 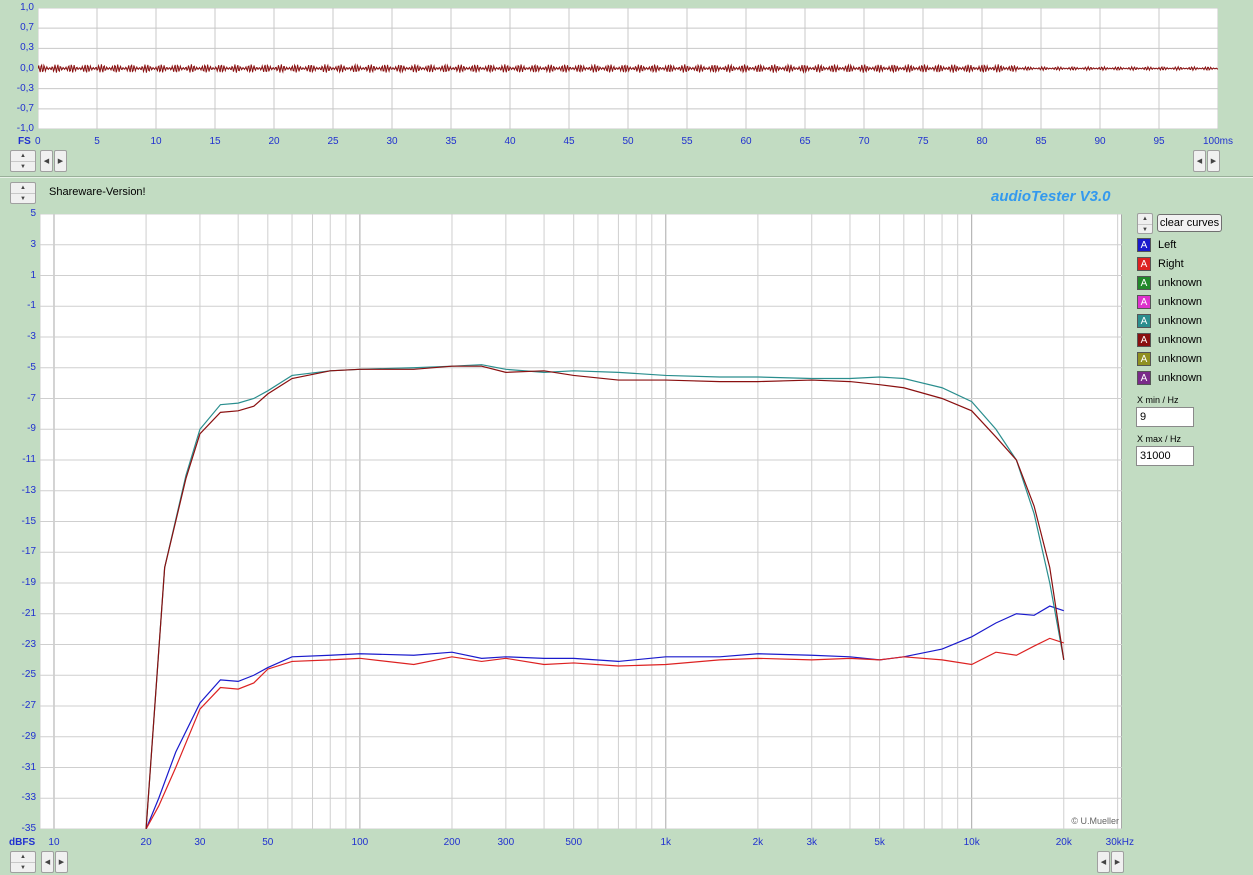 What do you see at coordinates (31, 429) in the screenshot?
I see `main-y-tick-label: -9` at bounding box center [31, 429].